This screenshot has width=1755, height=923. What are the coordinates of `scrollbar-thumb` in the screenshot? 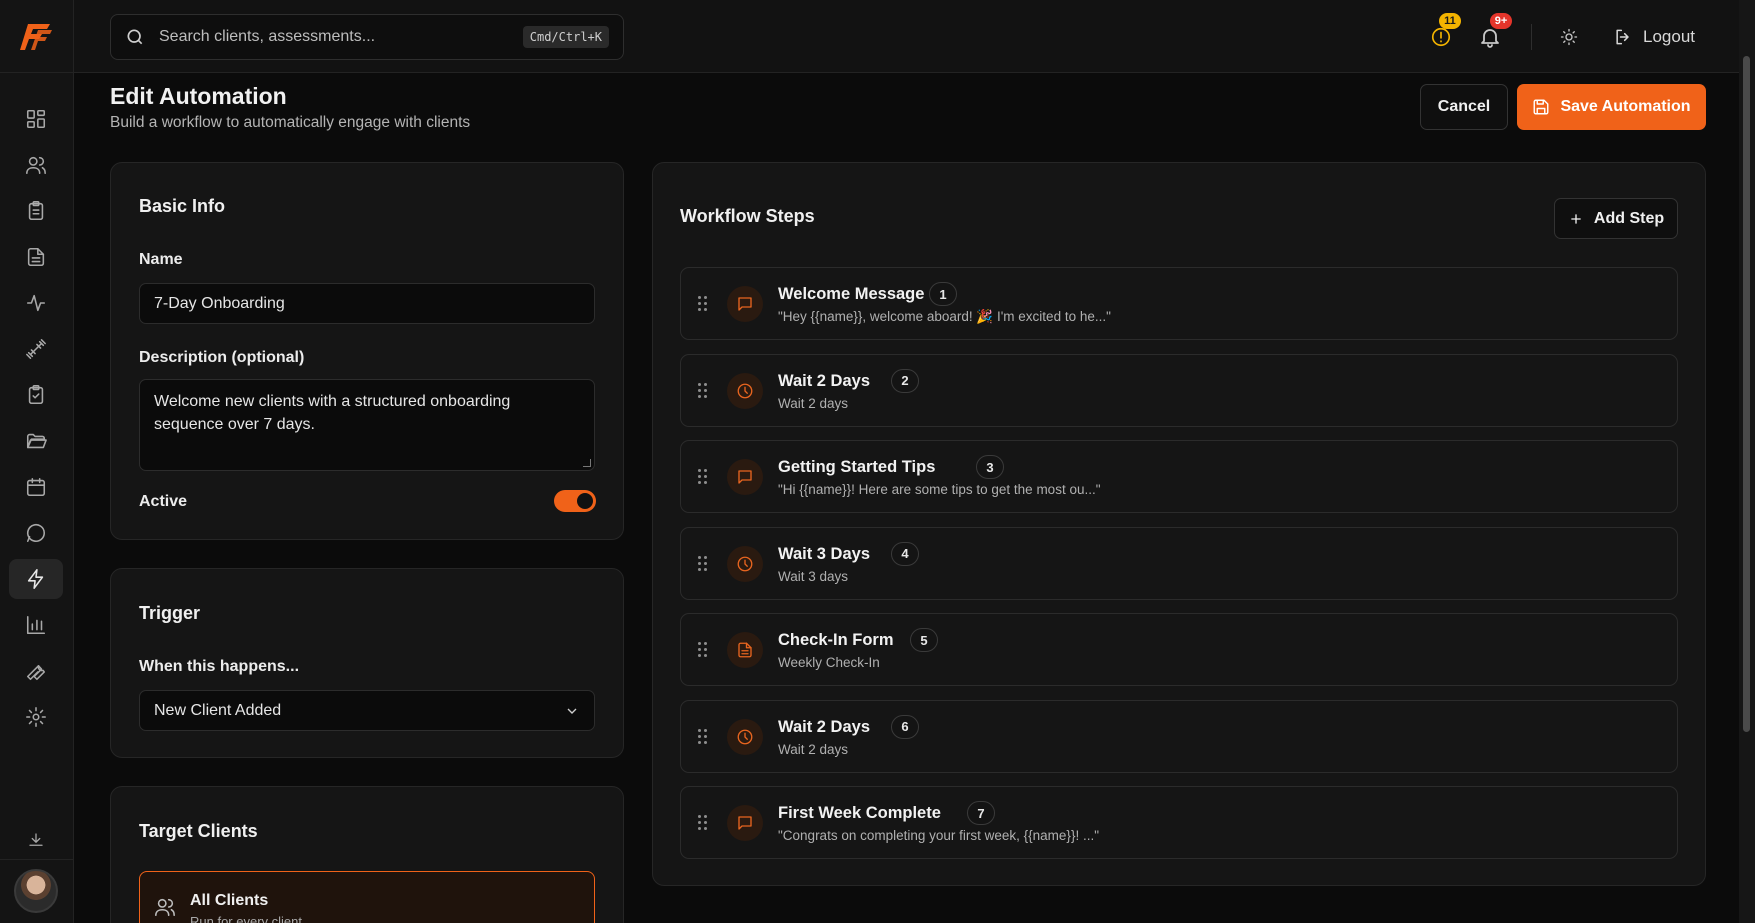 It's located at (1746, 394).